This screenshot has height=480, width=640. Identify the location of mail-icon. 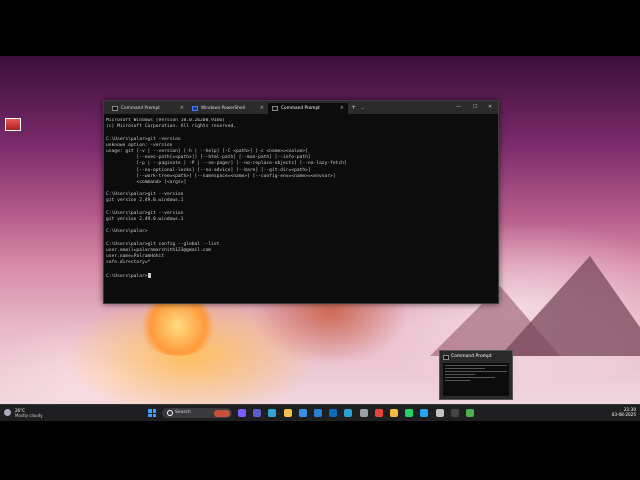
(318, 413).